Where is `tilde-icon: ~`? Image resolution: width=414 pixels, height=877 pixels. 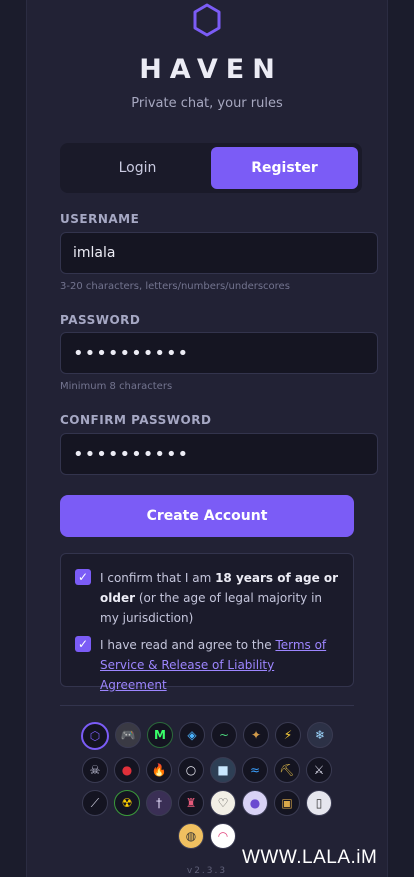
tilde-icon: ~ is located at coordinates (224, 735).